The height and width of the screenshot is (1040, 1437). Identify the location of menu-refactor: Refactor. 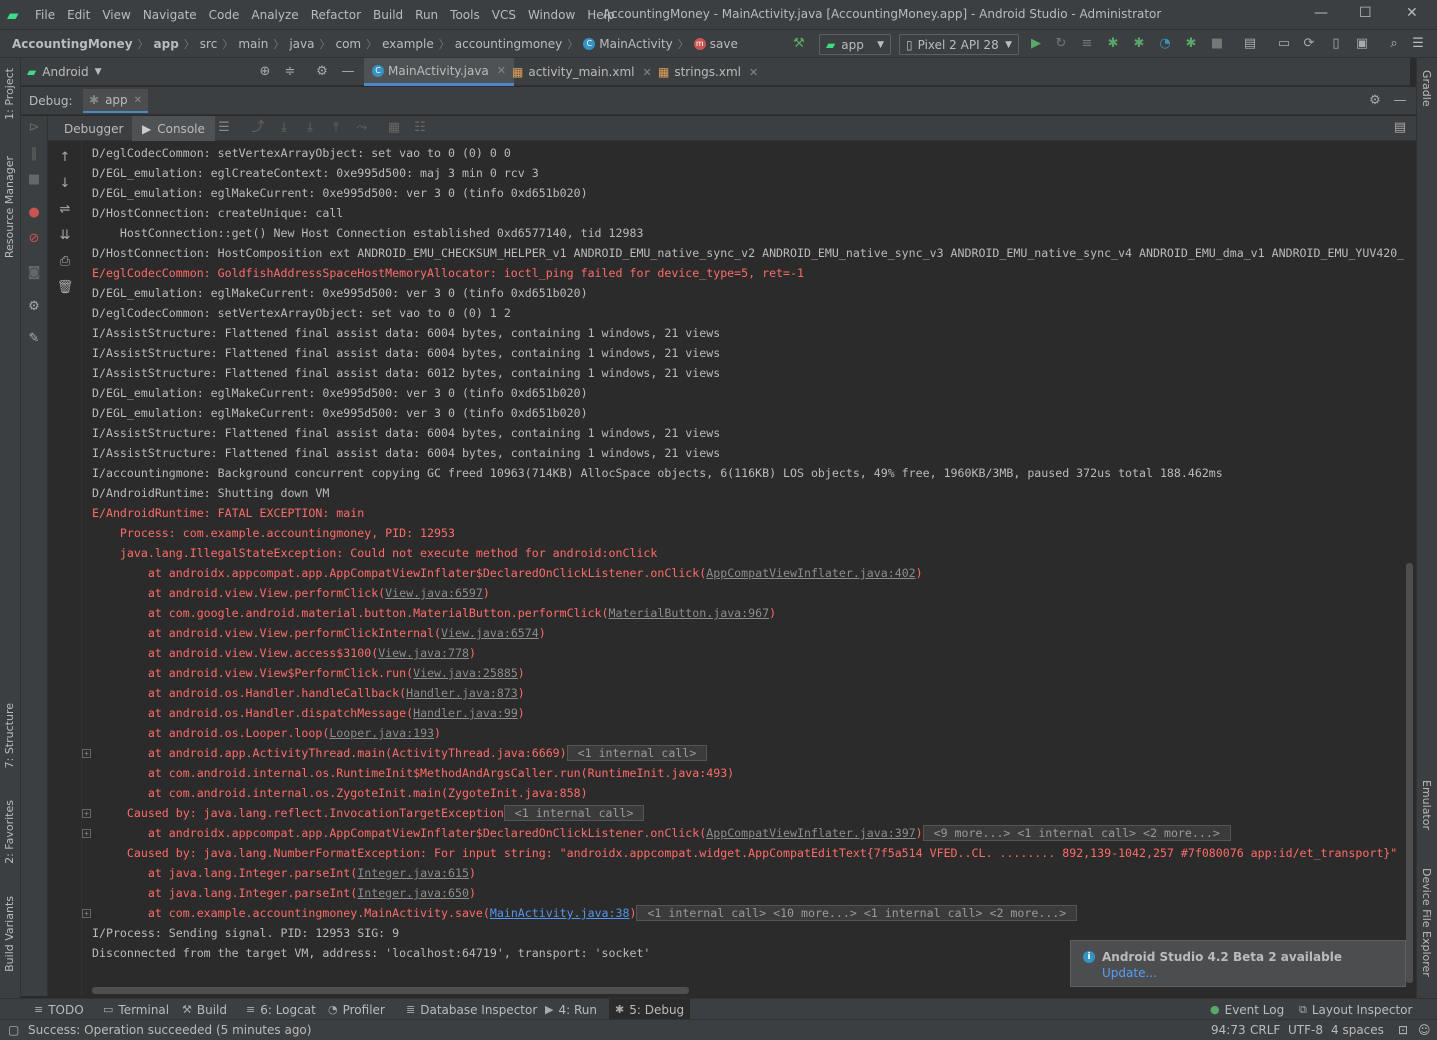
(336, 15).